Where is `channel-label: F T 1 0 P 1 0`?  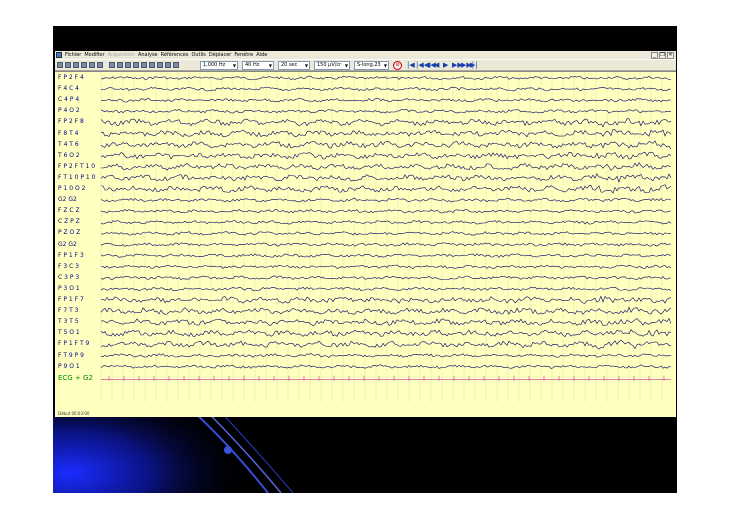
channel-label: F T 1 0 P 1 0 is located at coordinates (77, 177).